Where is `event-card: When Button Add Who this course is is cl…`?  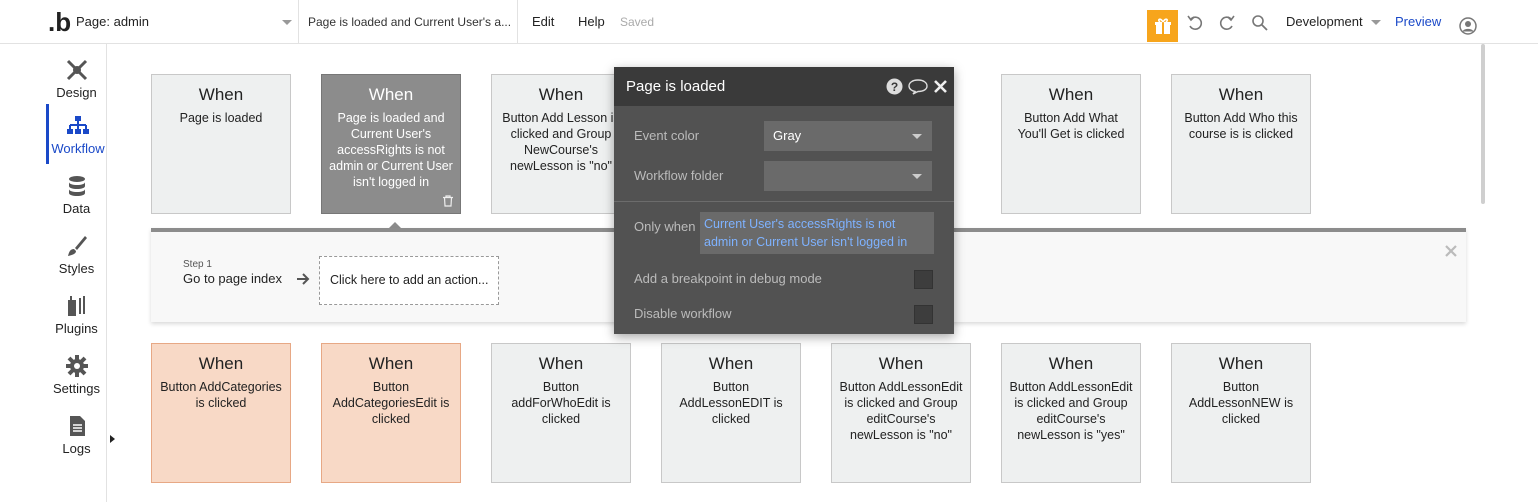
event-card: When Button Add Who this course is is cl… is located at coordinates (1241, 144).